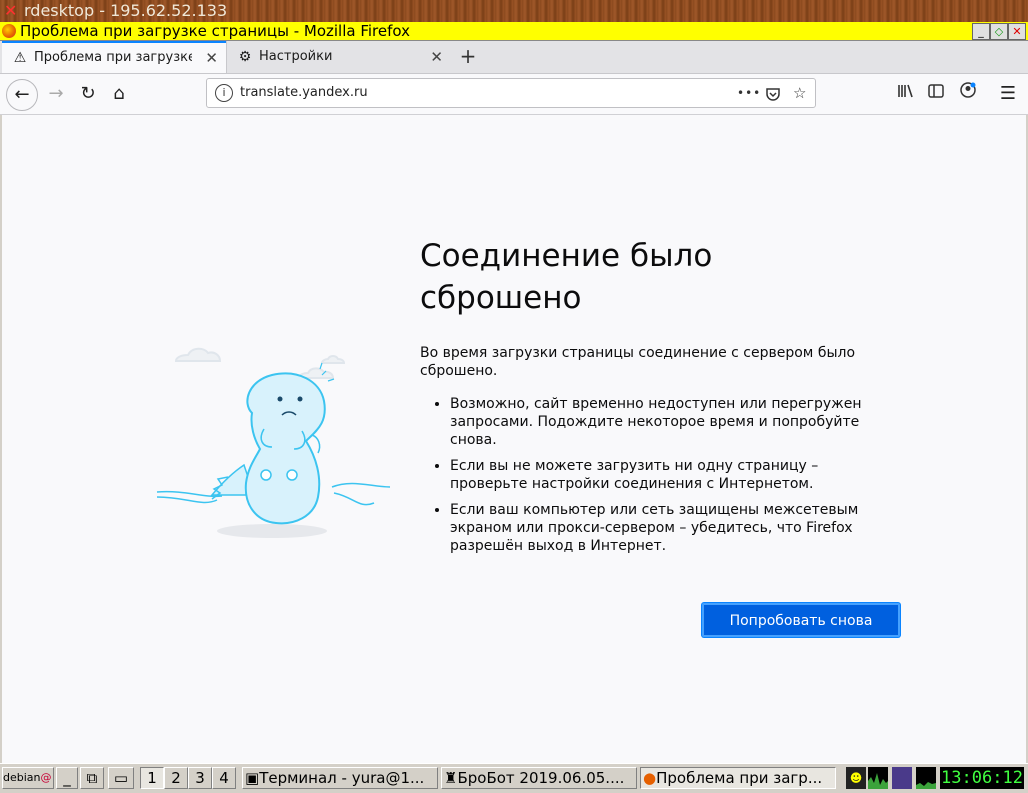  I want to click on new-tab-button: +, so click(468, 57).